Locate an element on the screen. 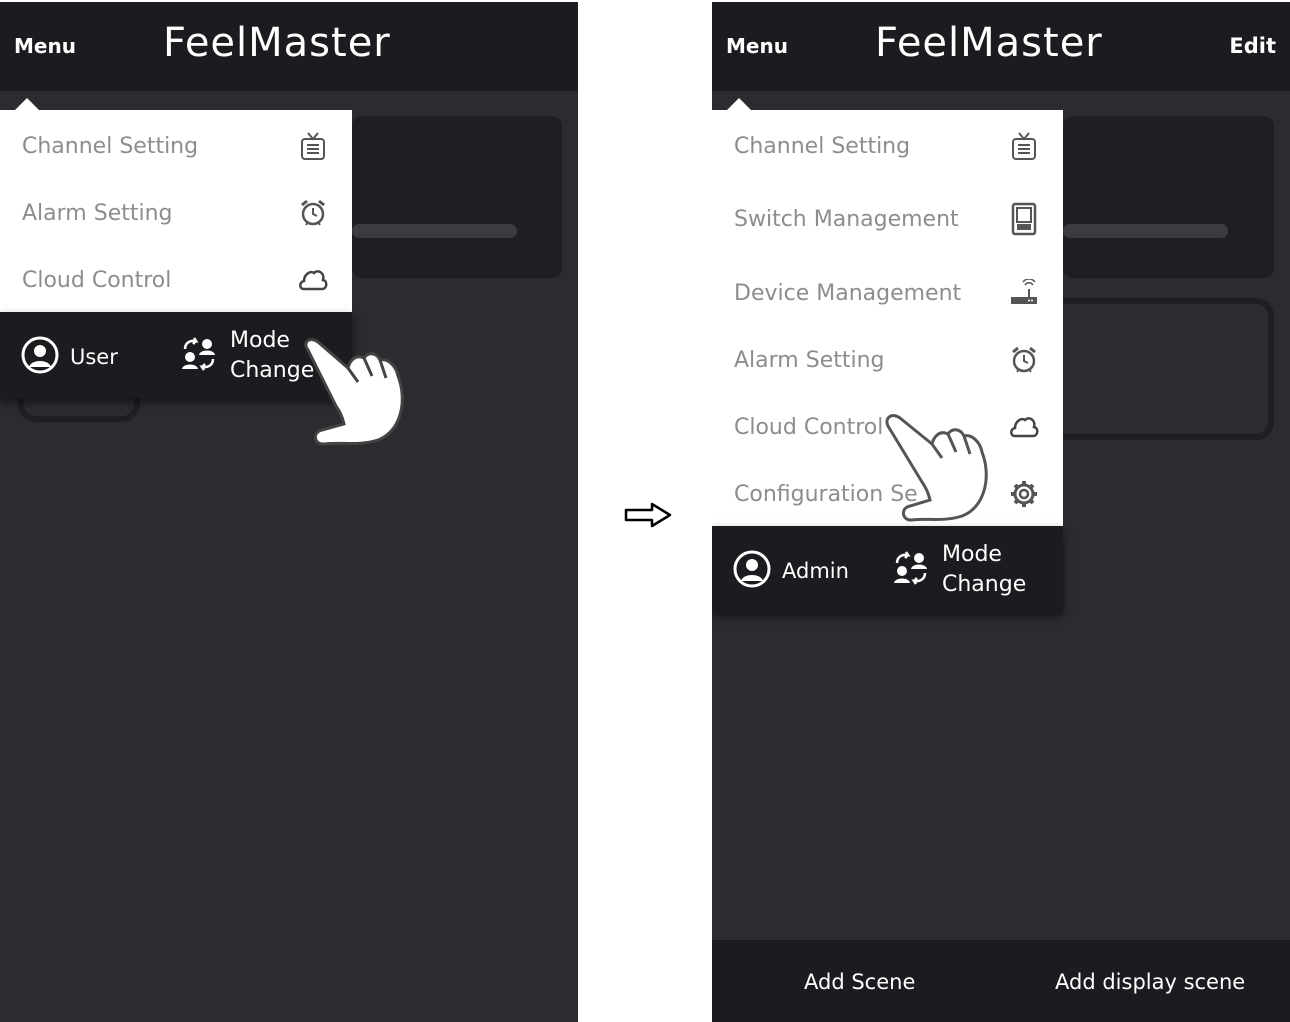 The height and width of the screenshot is (1022, 1290). background-box-outline is located at coordinates (1158, 369).